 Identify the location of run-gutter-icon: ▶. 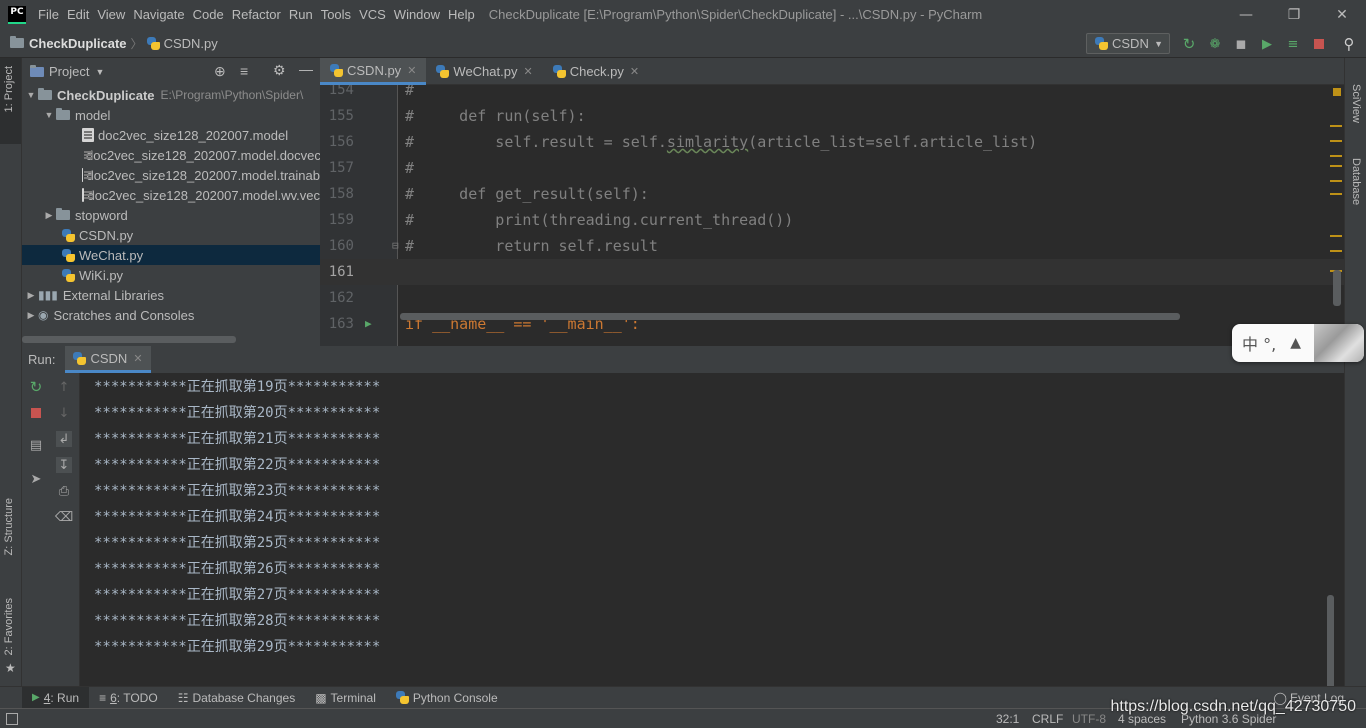
(368, 324).